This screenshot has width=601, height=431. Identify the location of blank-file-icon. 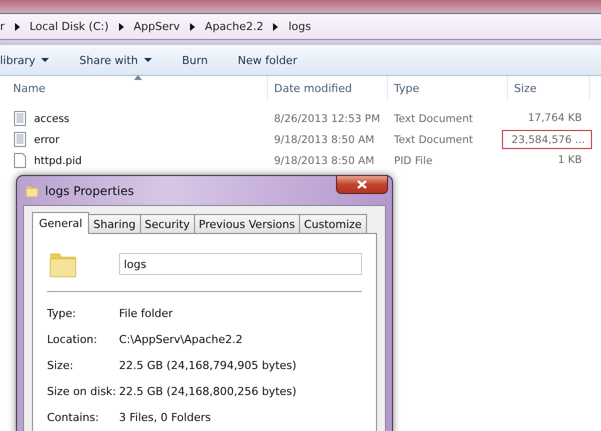
(20, 160).